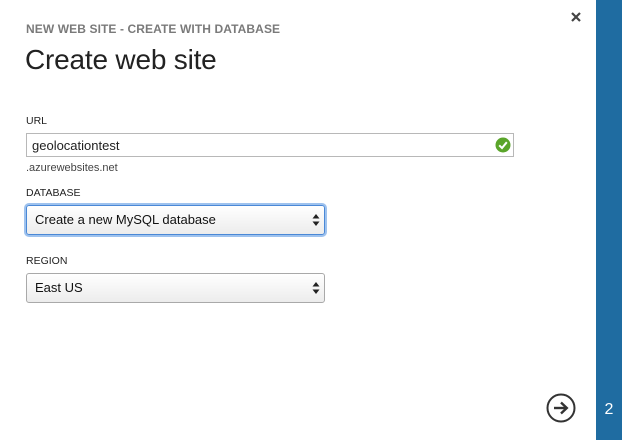  I want to click on next-button, so click(561, 408).